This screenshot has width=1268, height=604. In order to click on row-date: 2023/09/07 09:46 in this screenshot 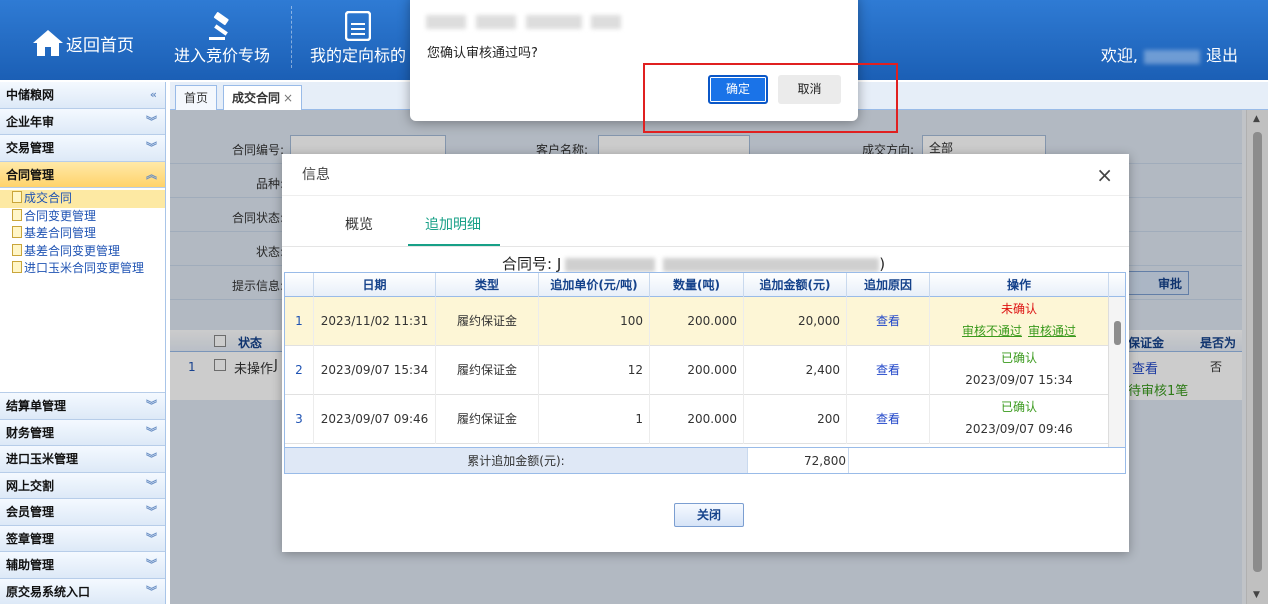, I will do `click(375, 419)`.